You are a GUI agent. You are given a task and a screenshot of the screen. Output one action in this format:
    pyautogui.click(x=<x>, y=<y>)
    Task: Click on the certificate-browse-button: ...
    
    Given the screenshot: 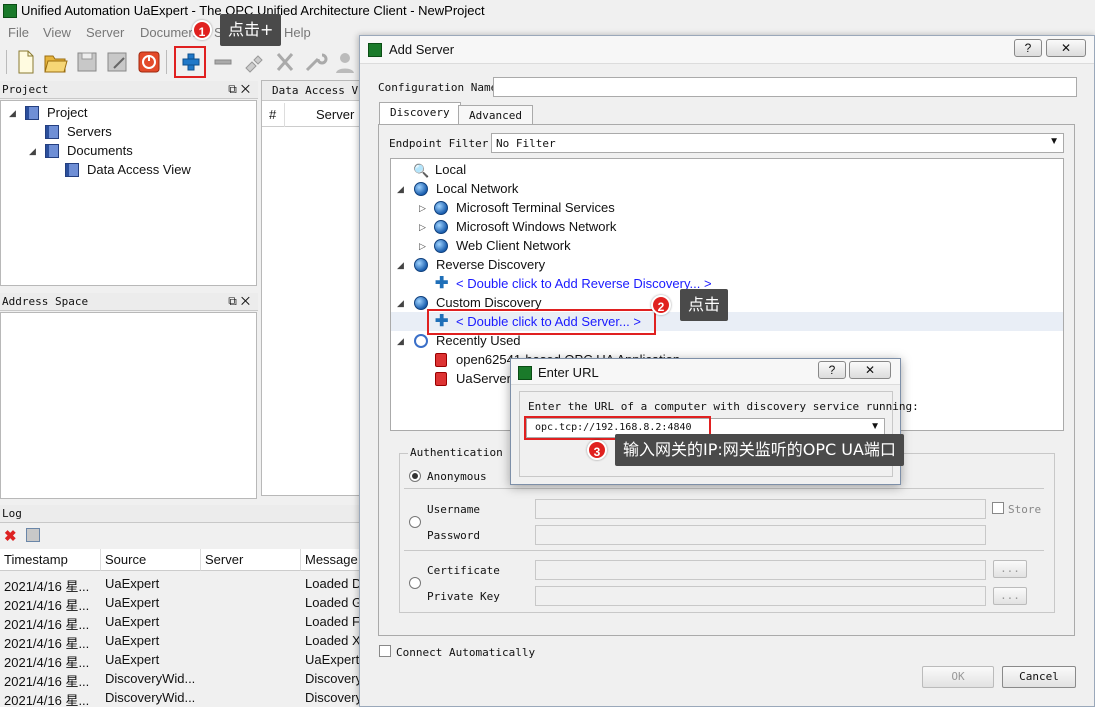 What is the action you would take?
    pyautogui.click(x=1010, y=569)
    